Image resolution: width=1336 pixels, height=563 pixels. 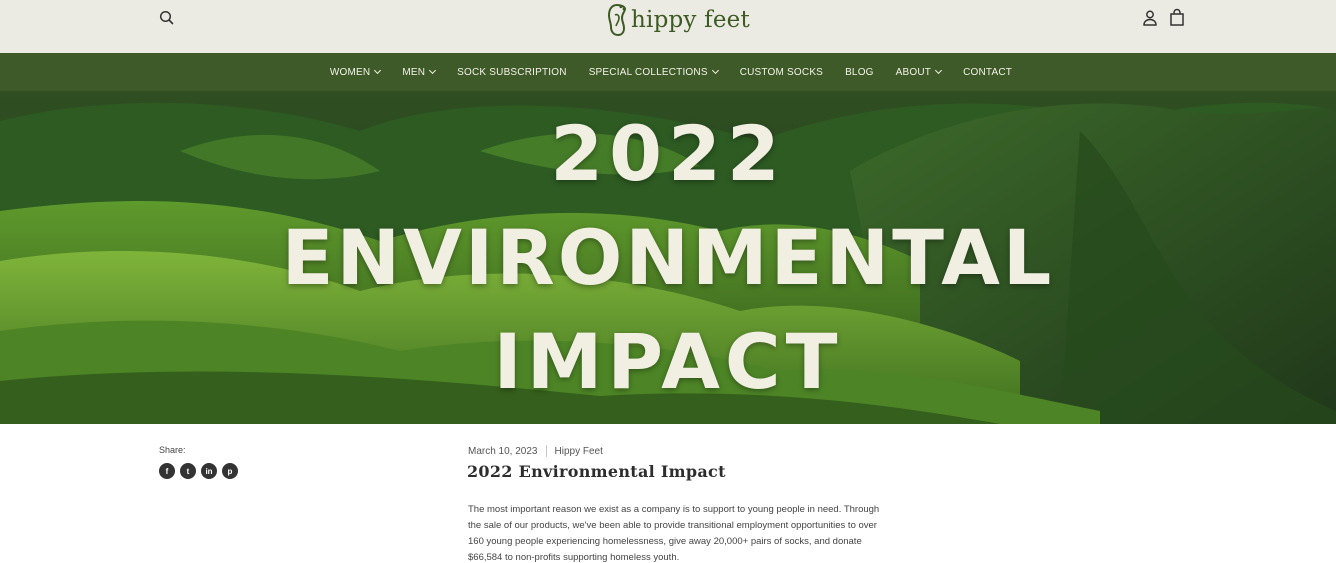 I want to click on user-icon, so click(x=1150, y=18).